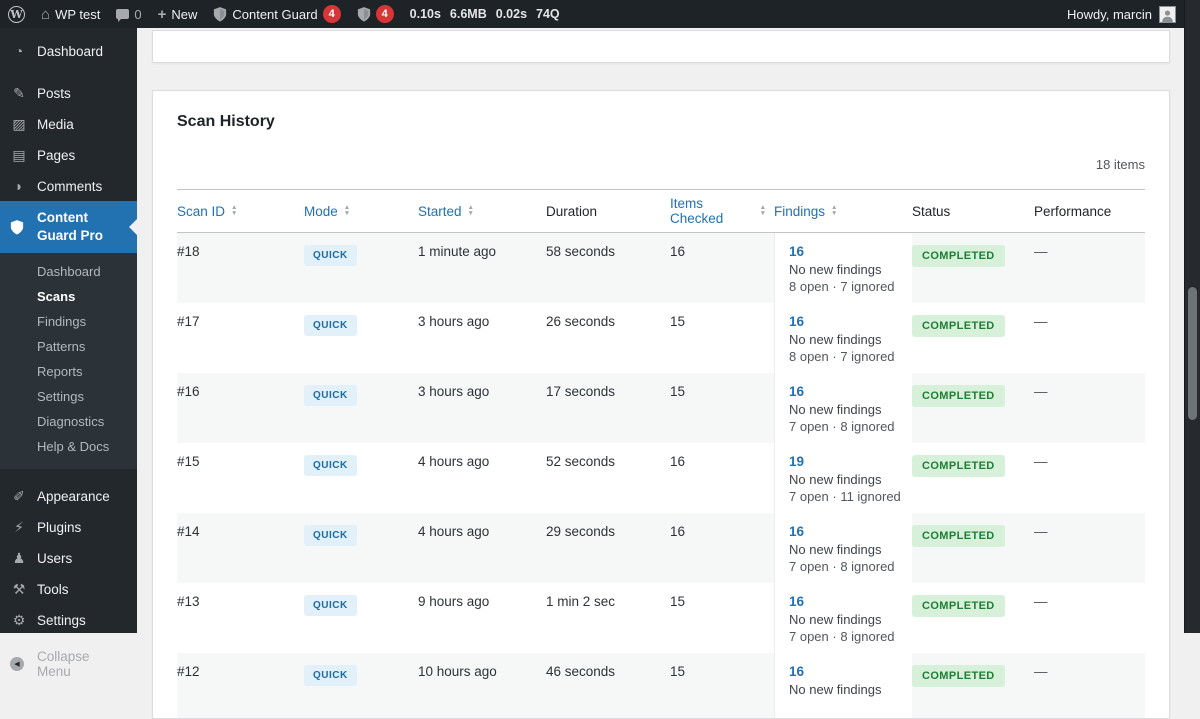 The height and width of the screenshot is (719, 1200). I want to click on column-header-findings: Findings ▲▼, so click(843, 211).